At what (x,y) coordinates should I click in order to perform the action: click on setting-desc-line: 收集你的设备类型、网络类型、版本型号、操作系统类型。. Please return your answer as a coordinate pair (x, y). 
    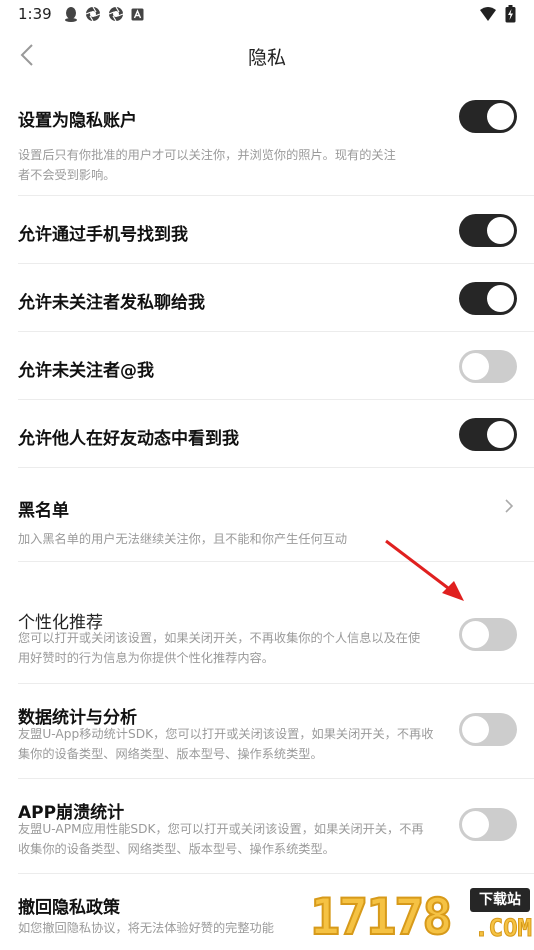
    Looking at the image, I should click on (176, 849).